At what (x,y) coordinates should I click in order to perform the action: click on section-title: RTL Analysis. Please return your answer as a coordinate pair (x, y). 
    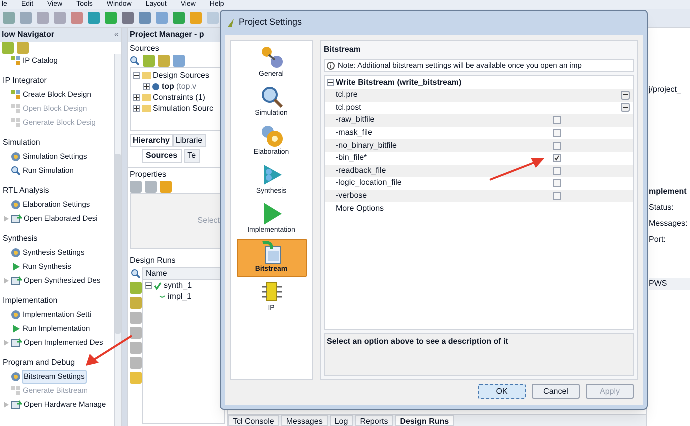
    Looking at the image, I should click on (26, 191).